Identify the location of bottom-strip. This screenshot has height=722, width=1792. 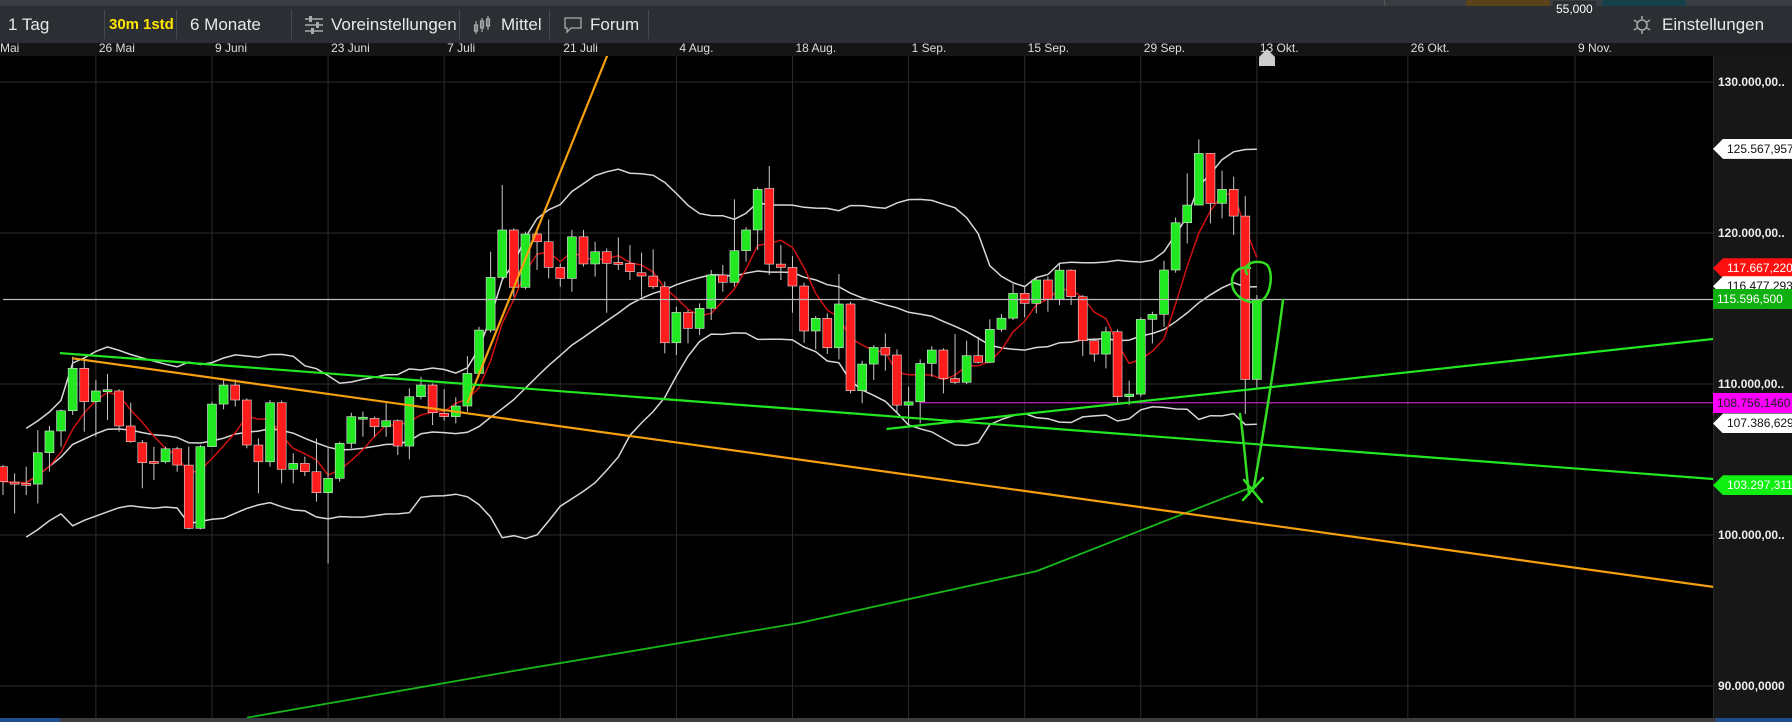
(896, 720).